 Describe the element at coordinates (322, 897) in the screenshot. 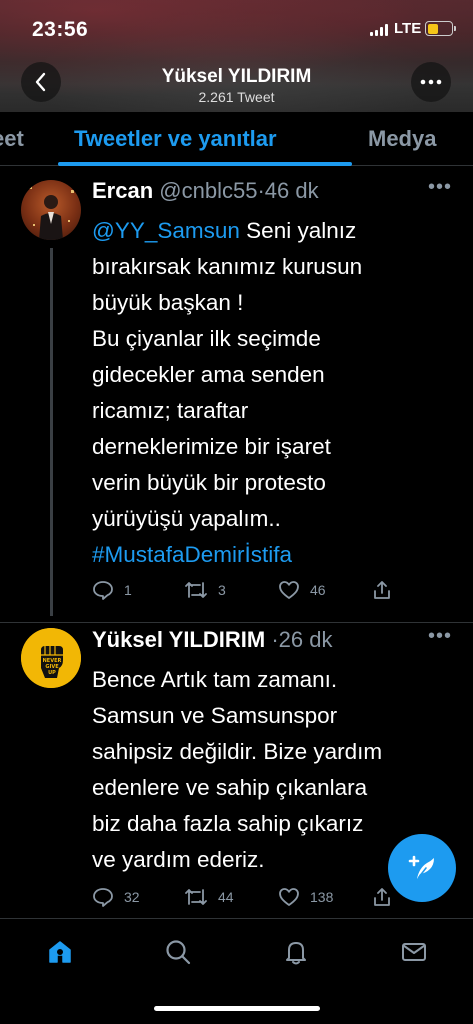

I see `like-count: 138` at that location.